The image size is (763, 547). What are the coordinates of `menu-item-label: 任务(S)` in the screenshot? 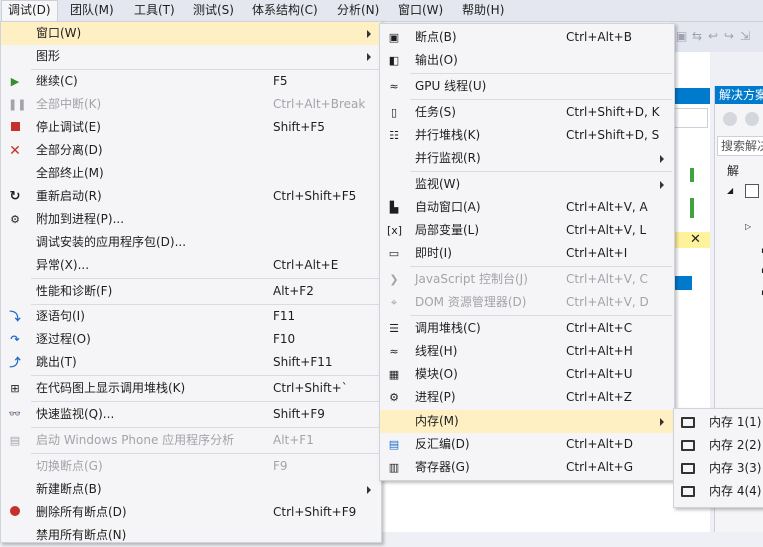 It's located at (435, 112).